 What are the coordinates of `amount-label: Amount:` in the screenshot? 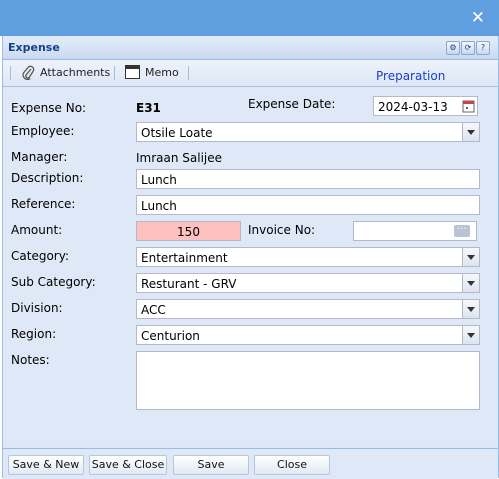 It's located at (37, 230).